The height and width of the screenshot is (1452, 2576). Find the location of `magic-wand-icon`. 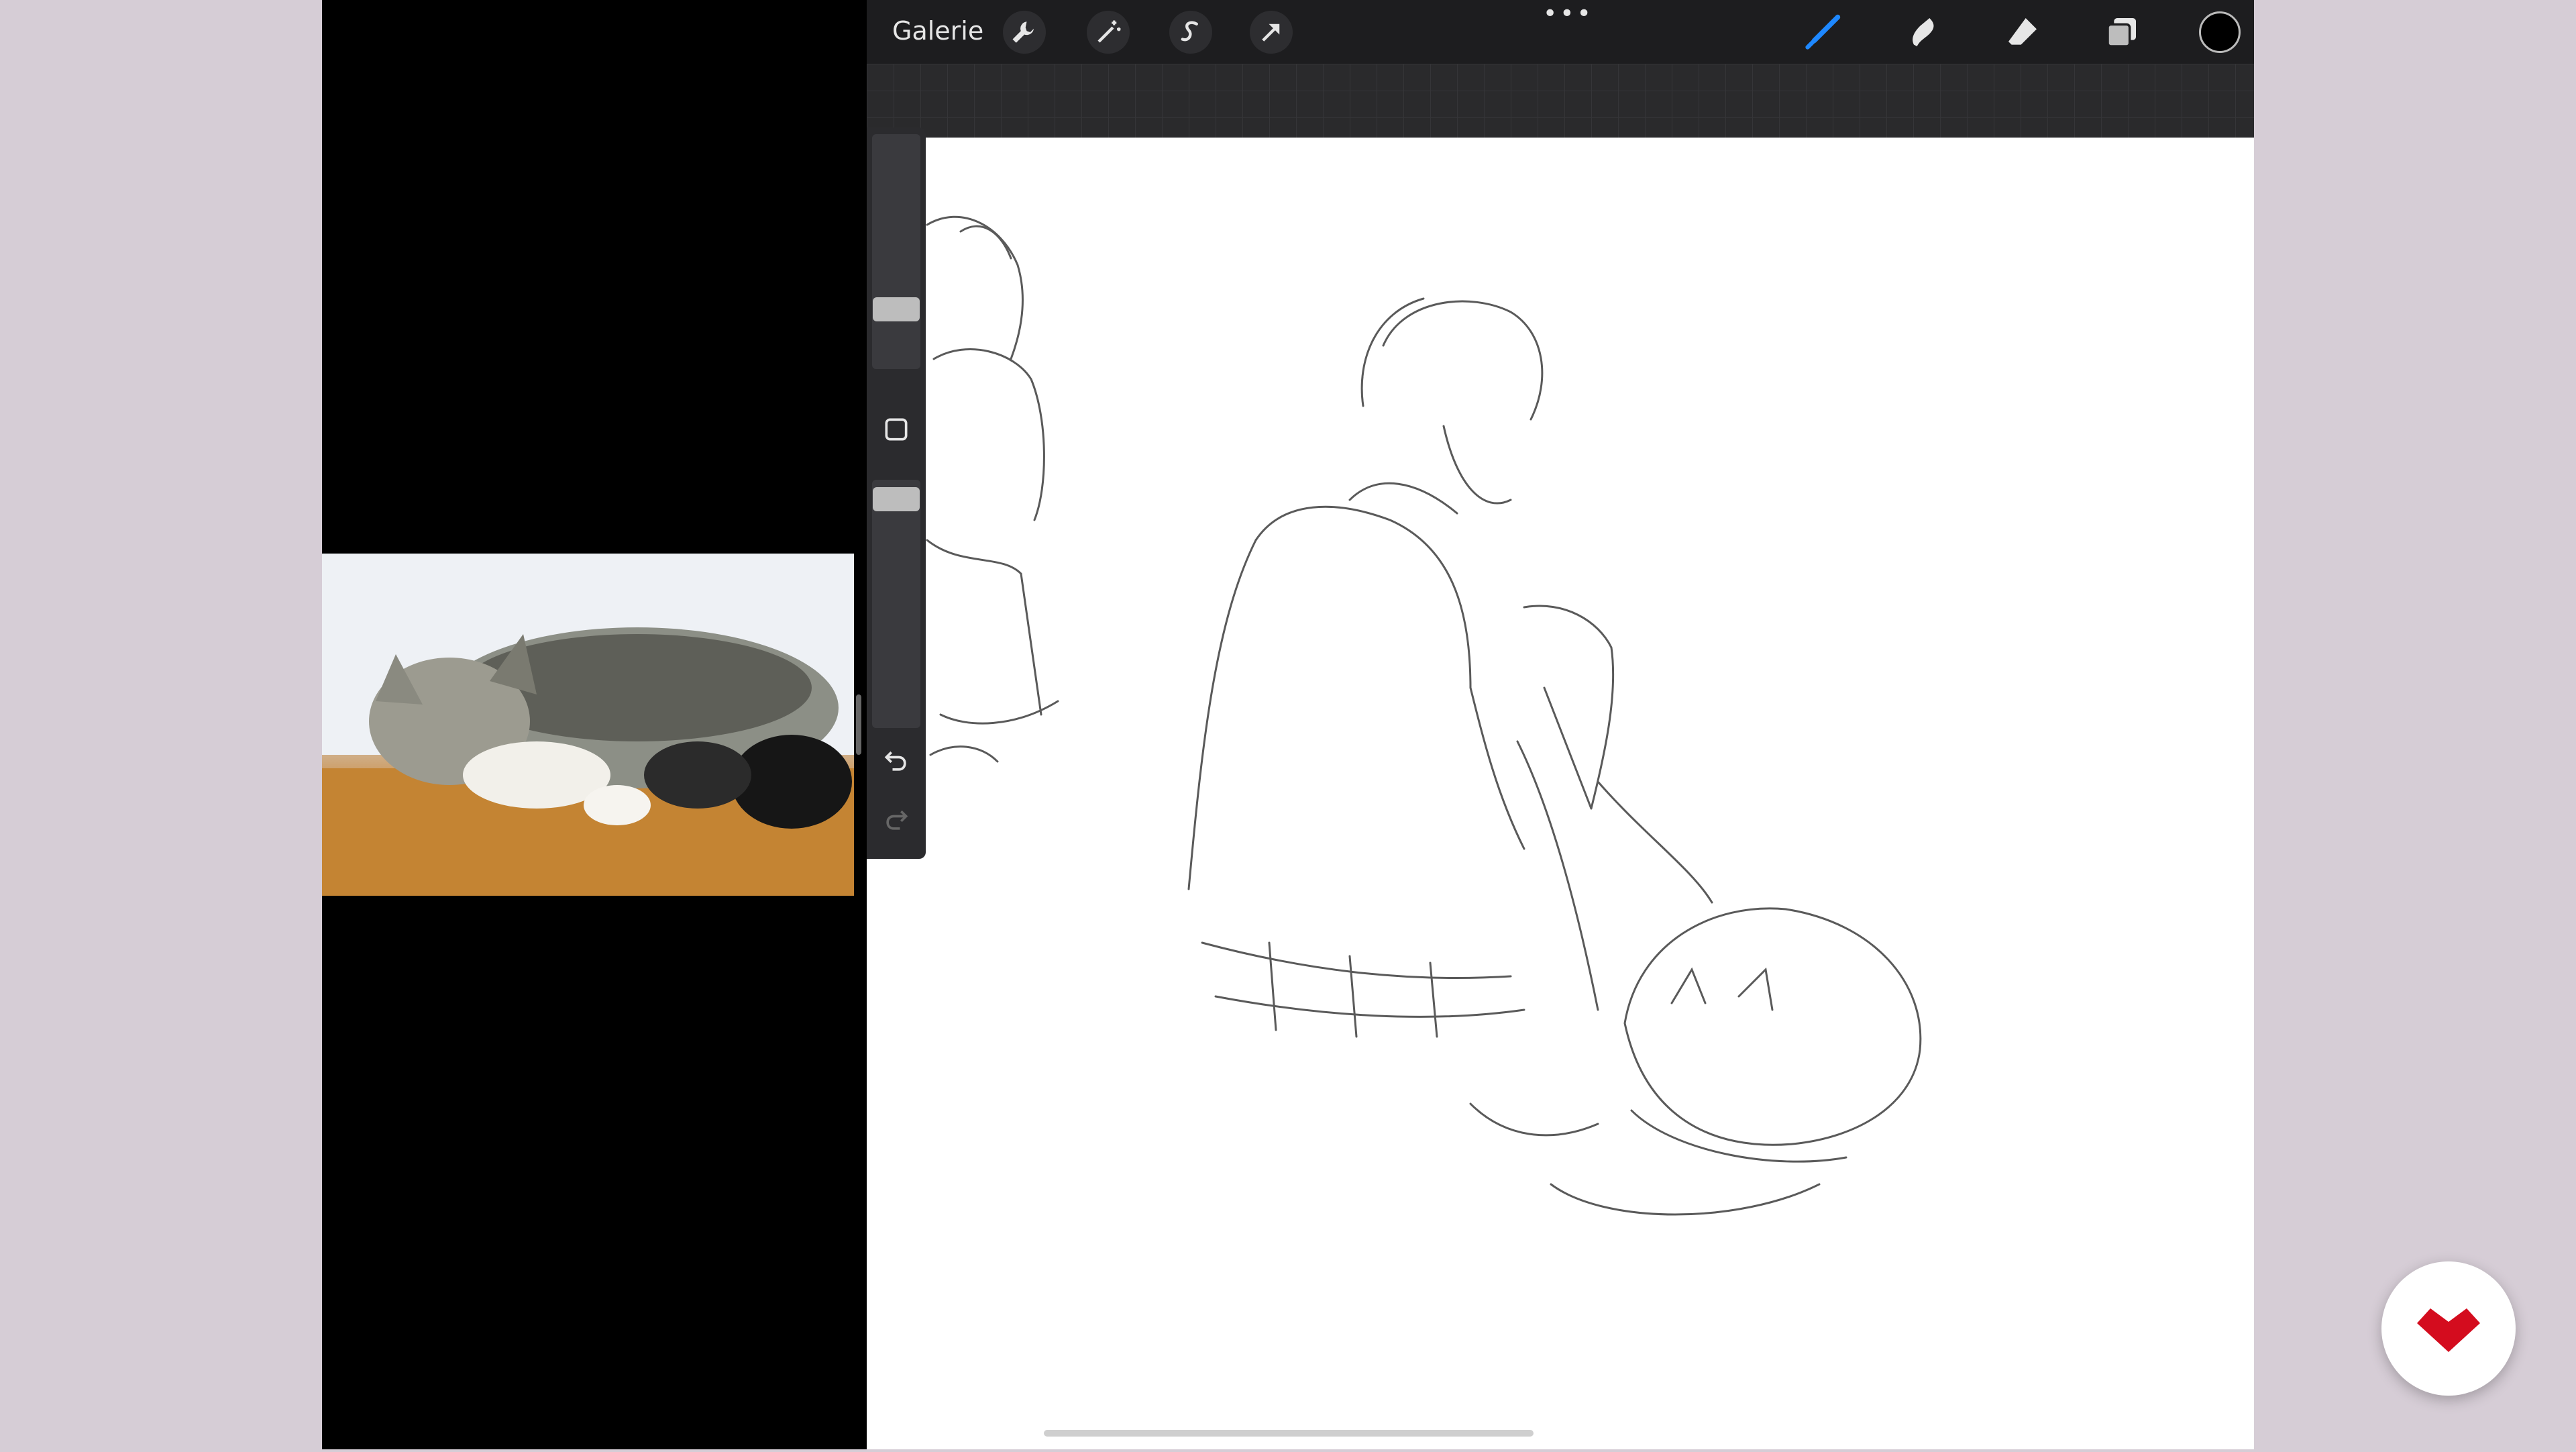

magic-wand-icon is located at coordinates (1109, 32).